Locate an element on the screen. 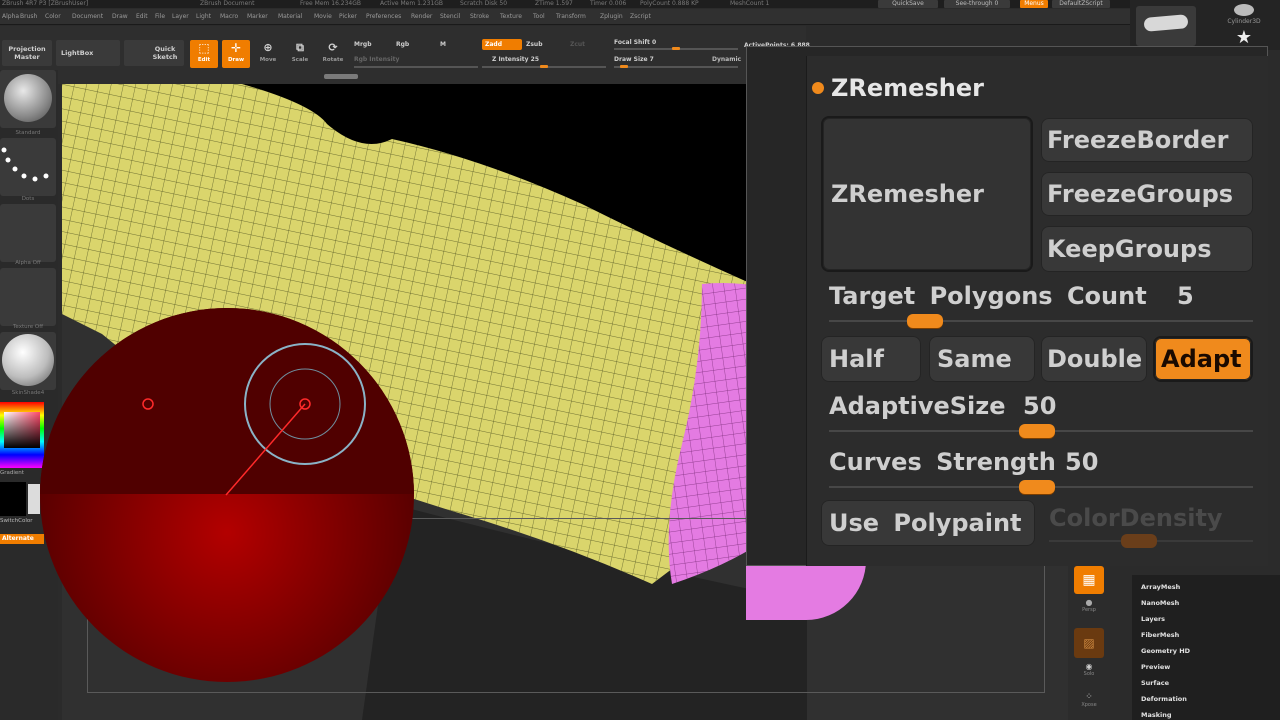  zcut-button: Zcut is located at coordinates (577, 44).